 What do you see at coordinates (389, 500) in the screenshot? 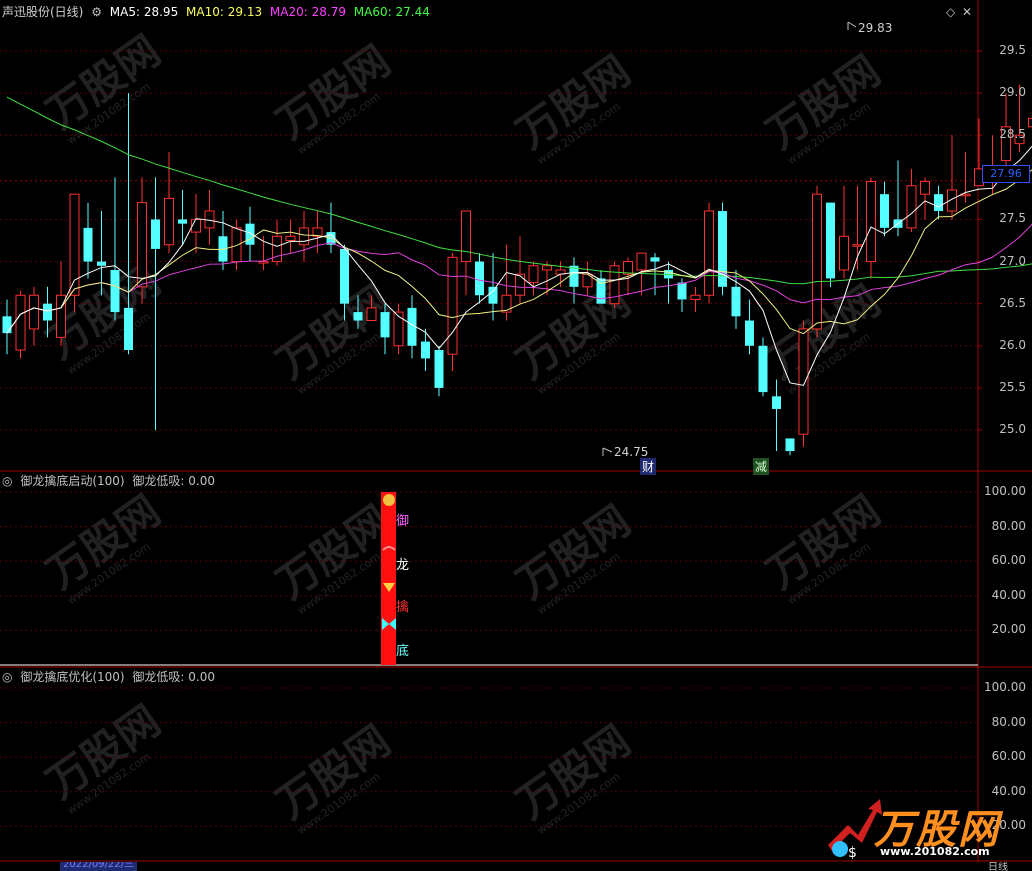
I see `money-bag-icon` at bounding box center [389, 500].